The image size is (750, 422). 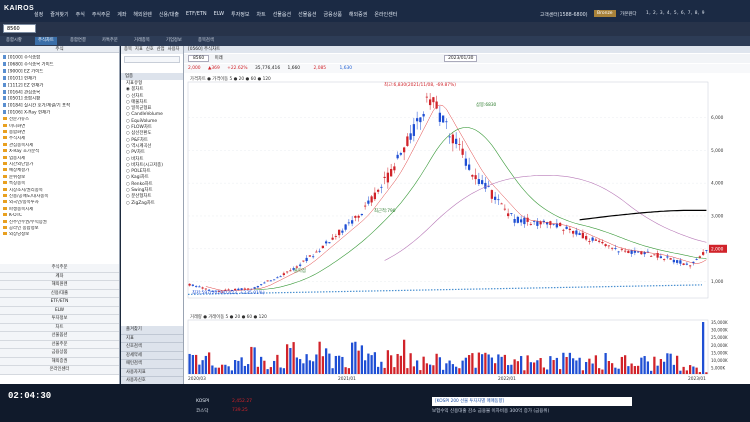 What do you see at coordinates (152, 204) in the screenshot?
I see `indicator-item: ○ ZigZag차트` at bounding box center [152, 204].